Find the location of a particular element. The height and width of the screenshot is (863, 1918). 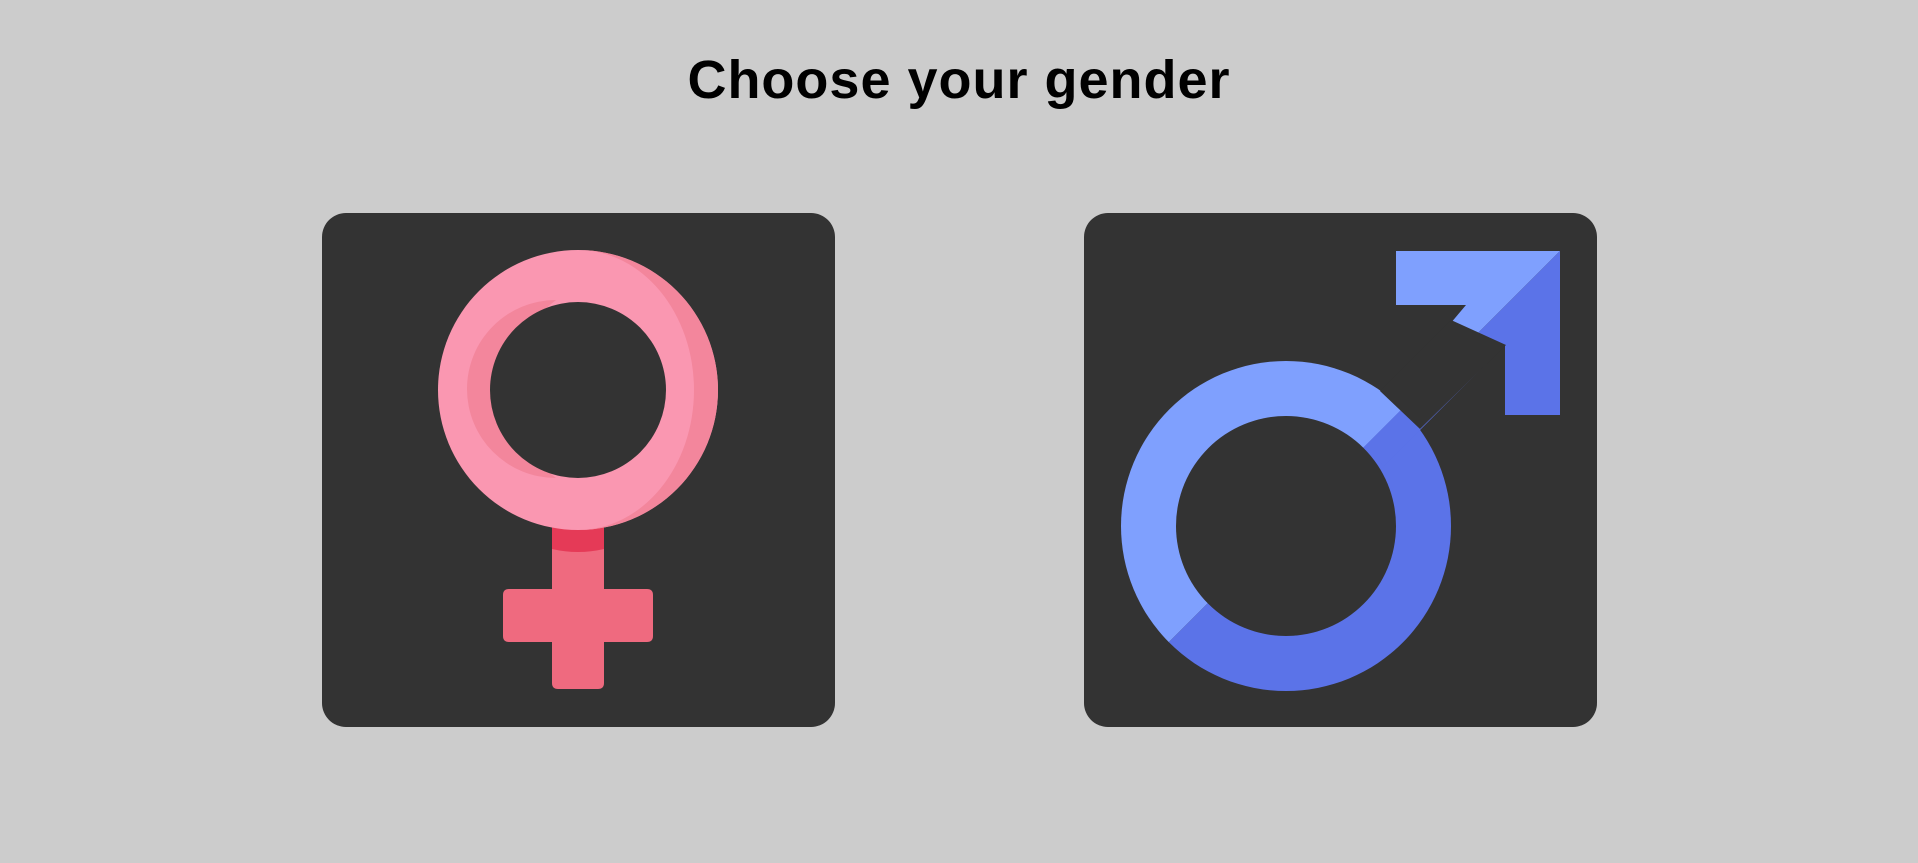

male-symbol-icon is located at coordinates (1340, 471).